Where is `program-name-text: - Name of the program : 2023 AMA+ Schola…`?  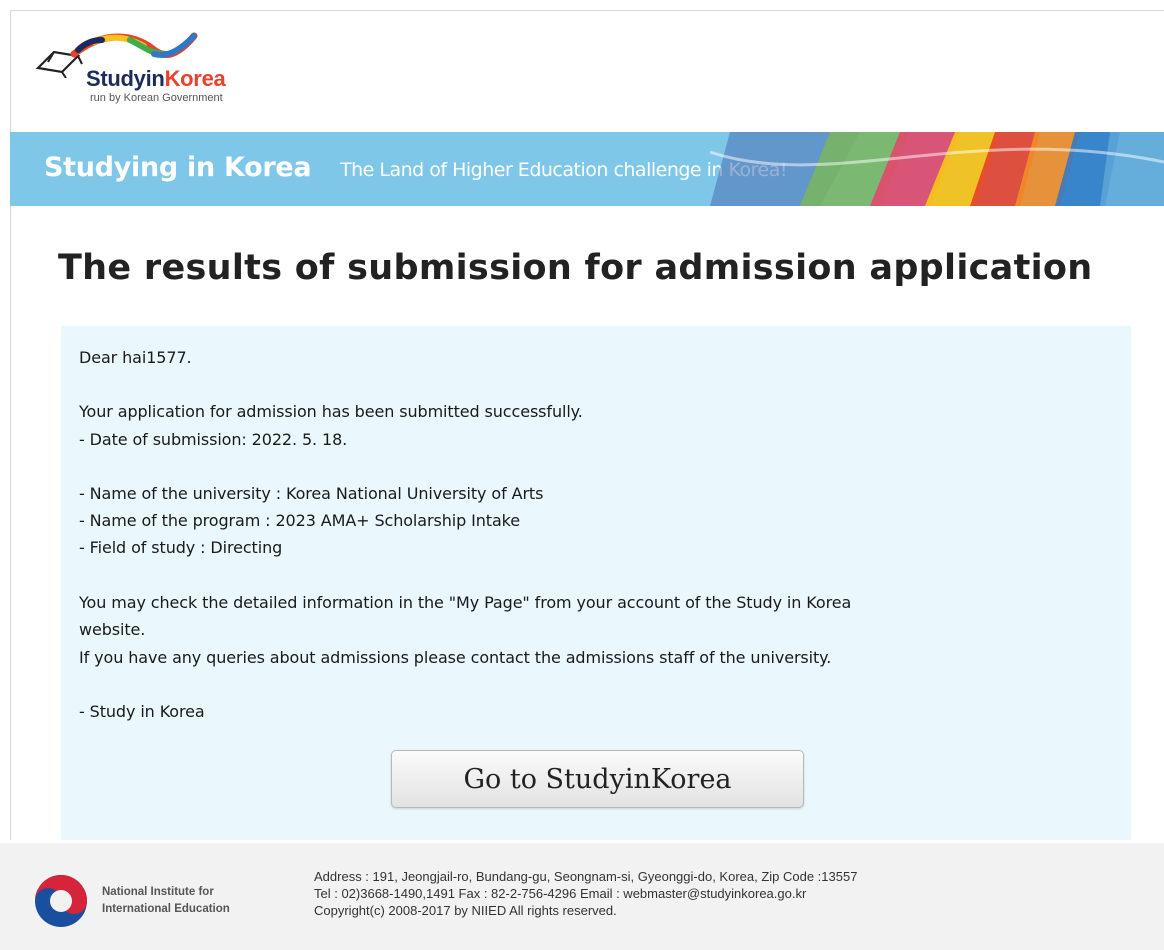 program-name-text: - Name of the program : 2023 AMA+ Schola… is located at coordinates (300, 520).